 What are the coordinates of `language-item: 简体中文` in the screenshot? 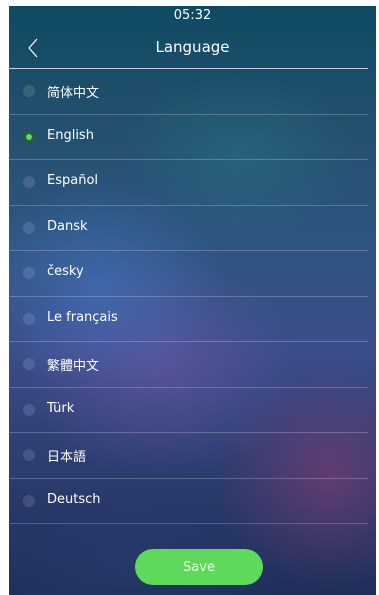 It's located at (188, 92).